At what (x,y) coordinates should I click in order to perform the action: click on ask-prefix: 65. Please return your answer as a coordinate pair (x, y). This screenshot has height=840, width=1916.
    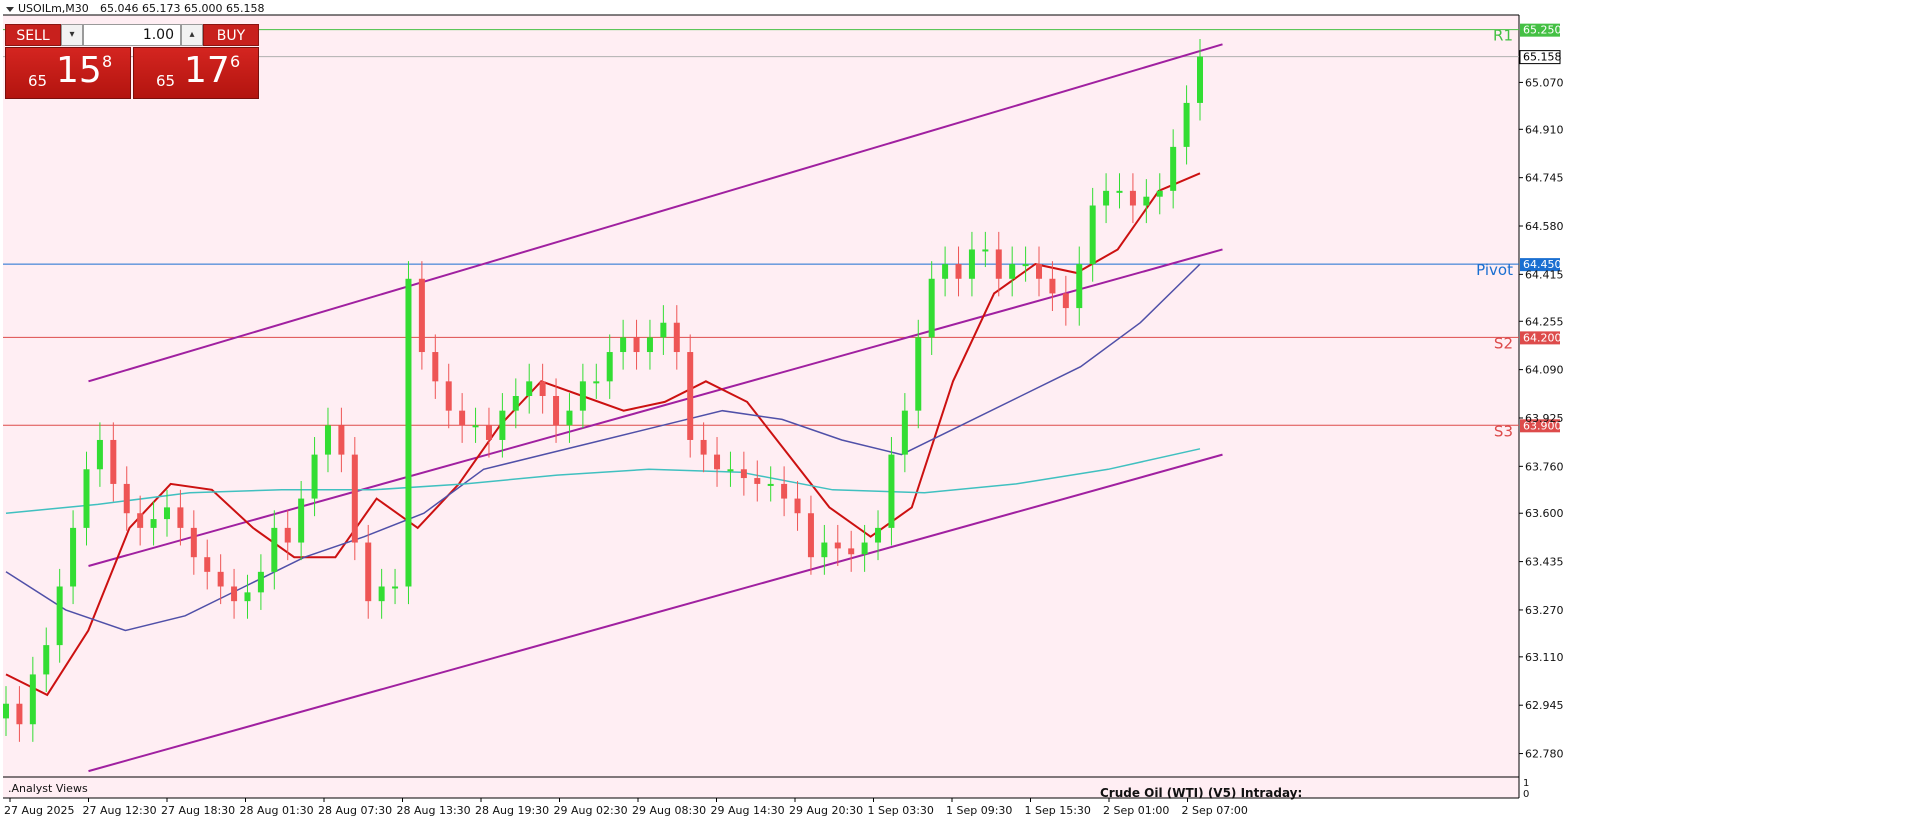
    Looking at the image, I should click on (166, 81).